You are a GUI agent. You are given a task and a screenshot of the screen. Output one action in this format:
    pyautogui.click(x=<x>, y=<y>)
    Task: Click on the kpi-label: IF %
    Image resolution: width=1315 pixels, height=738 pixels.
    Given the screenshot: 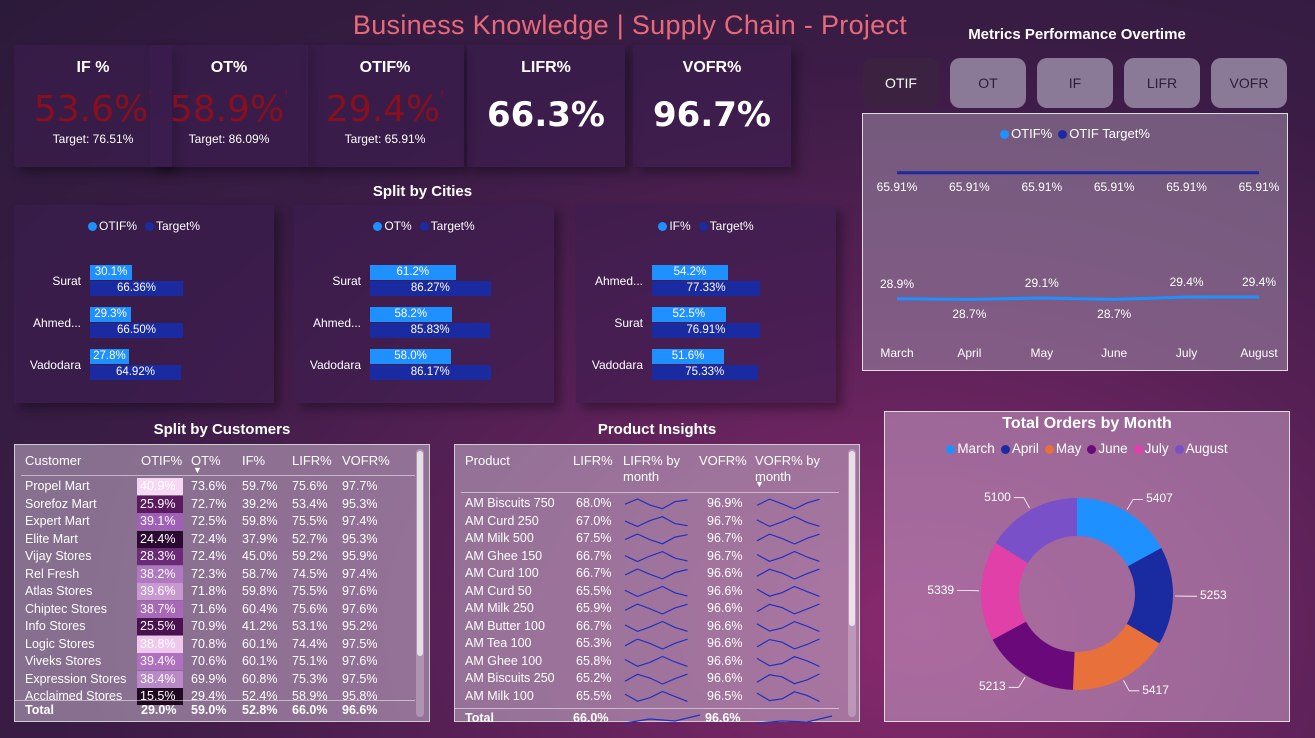 What is the action you would take?
    pyautogui.click(x=93, y=67)
    